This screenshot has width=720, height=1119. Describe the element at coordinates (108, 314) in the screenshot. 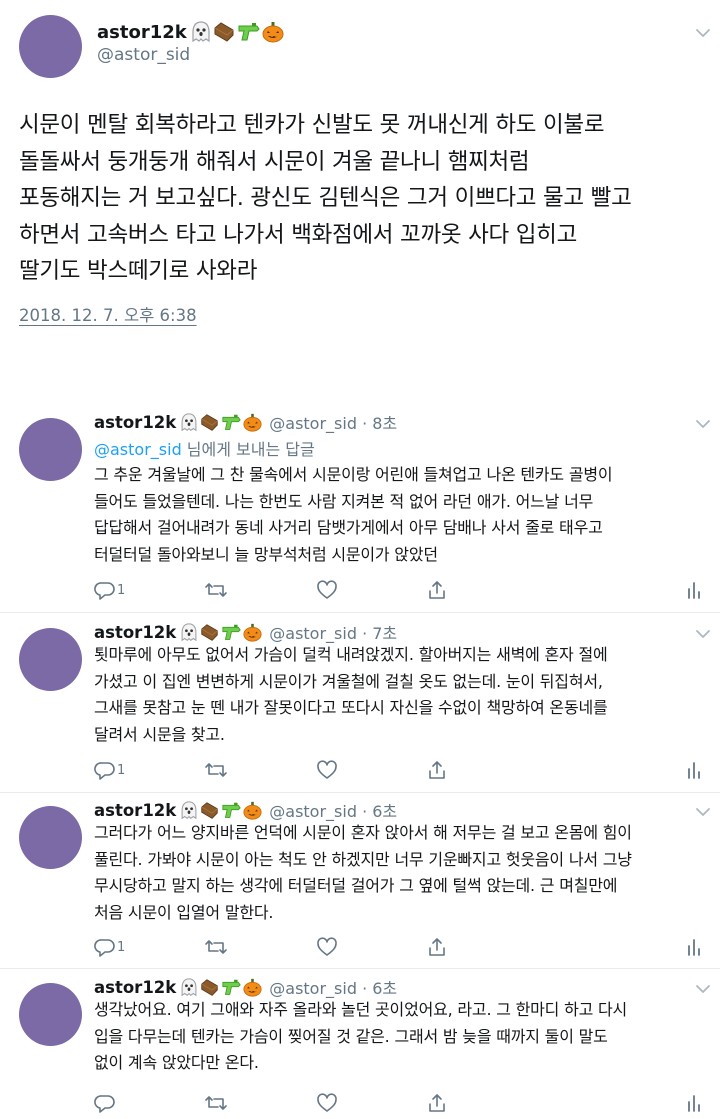

I see `tweet-timestamp: 2018. 12. 7. 오후 6:38` at that location.